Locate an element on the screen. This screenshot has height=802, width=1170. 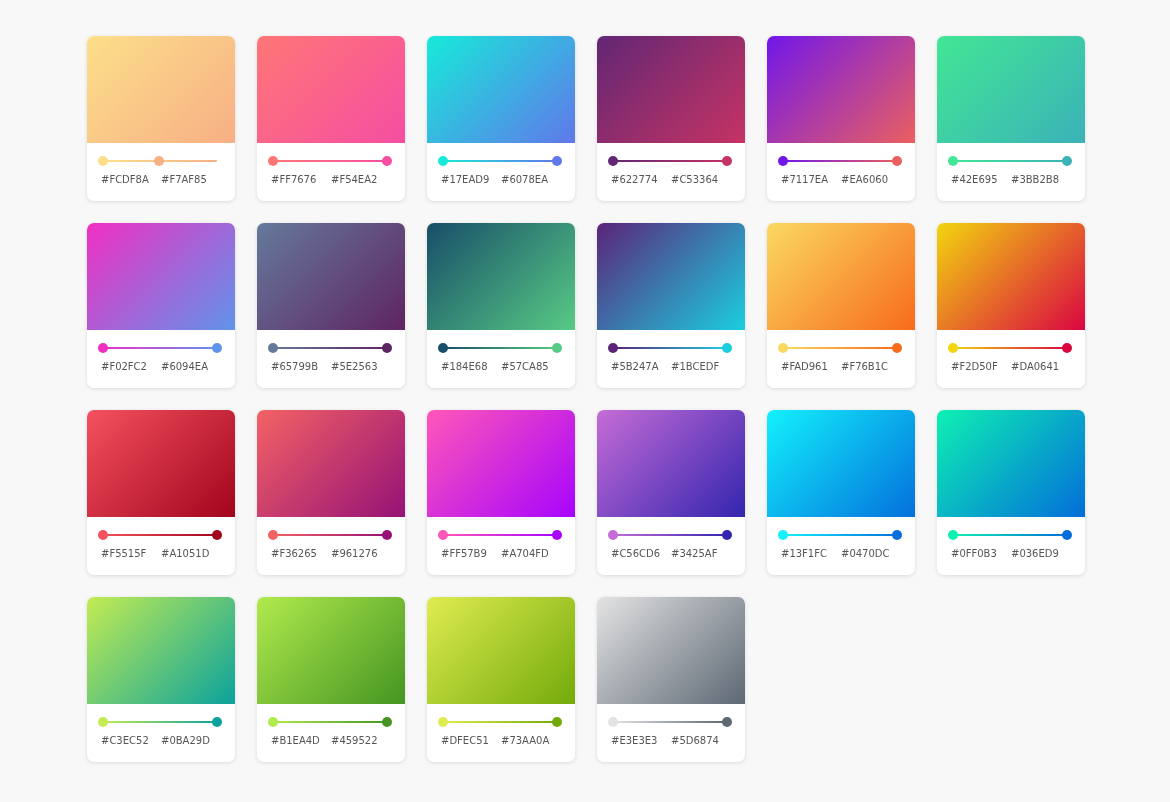
color-code: #DA0641 is located at coordinates (1036, 366).